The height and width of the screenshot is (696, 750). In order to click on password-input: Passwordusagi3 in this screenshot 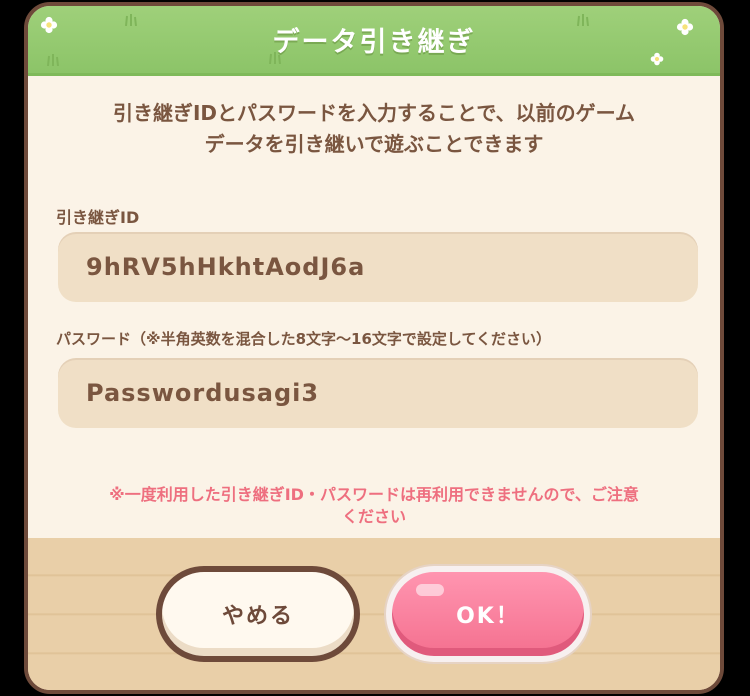, I will do `click(378, 393)`.